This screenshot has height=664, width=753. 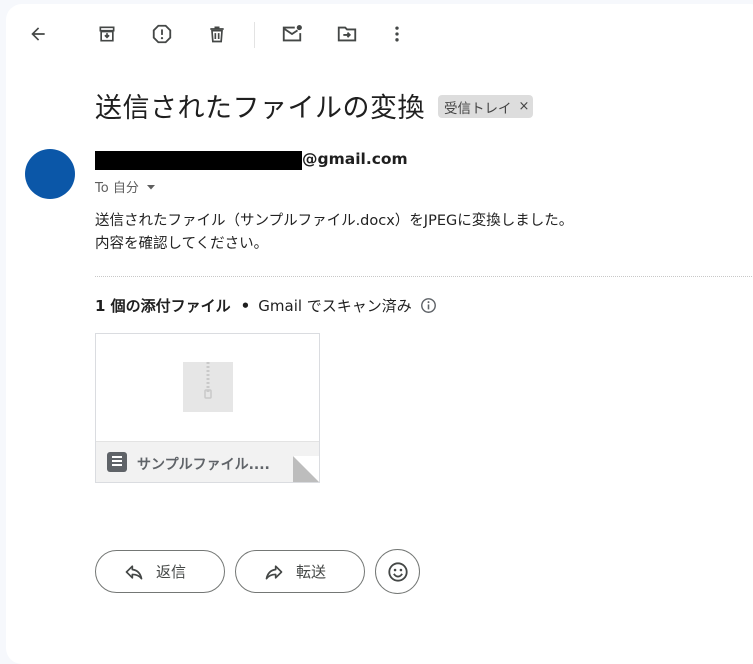 I want to click on label-chip-text: 受信トレイ, so click(x=478, y=108).